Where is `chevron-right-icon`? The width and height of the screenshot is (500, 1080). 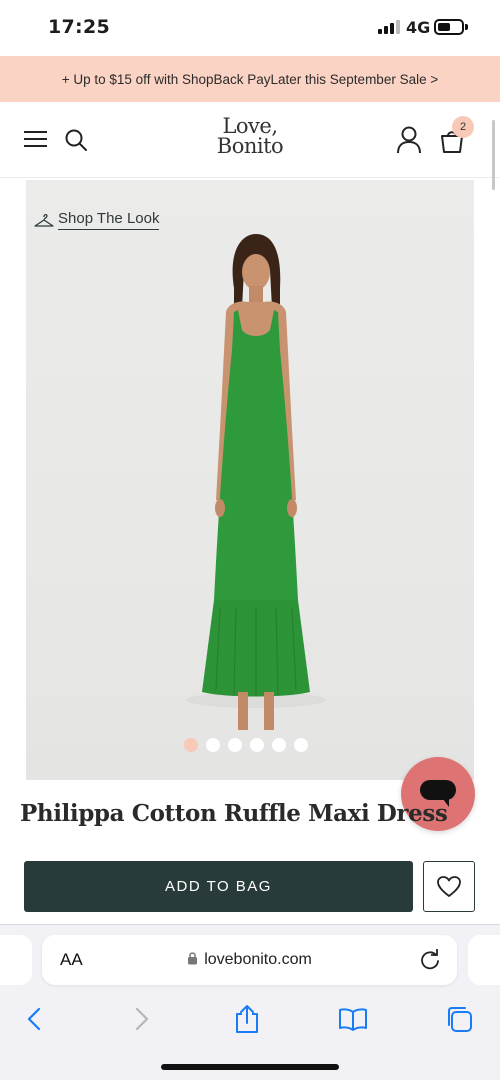 chevron-right-icon is located at coordinates (142, 1019).